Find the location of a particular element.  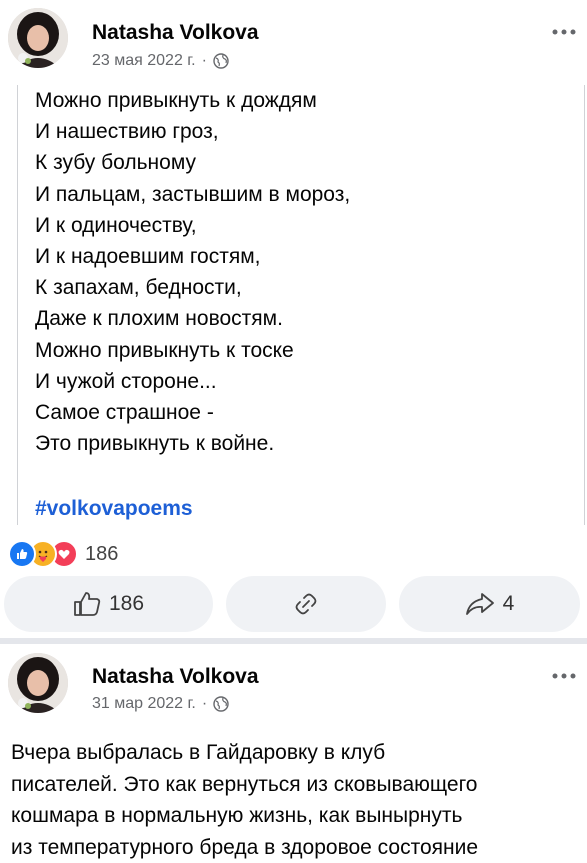

like-button: 186 is located at coordinates (108, 604).